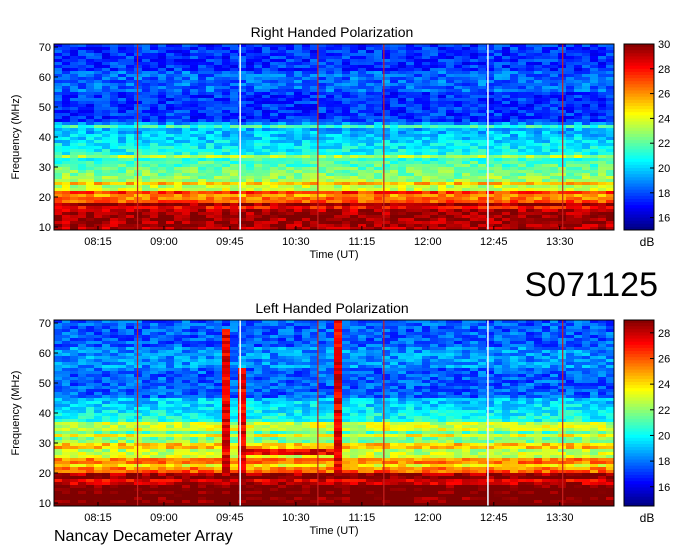 Image resolution: width=680 pixels, height=552 pixels. I want to click on colorbar-tick-label: 30, so click(664, 45).